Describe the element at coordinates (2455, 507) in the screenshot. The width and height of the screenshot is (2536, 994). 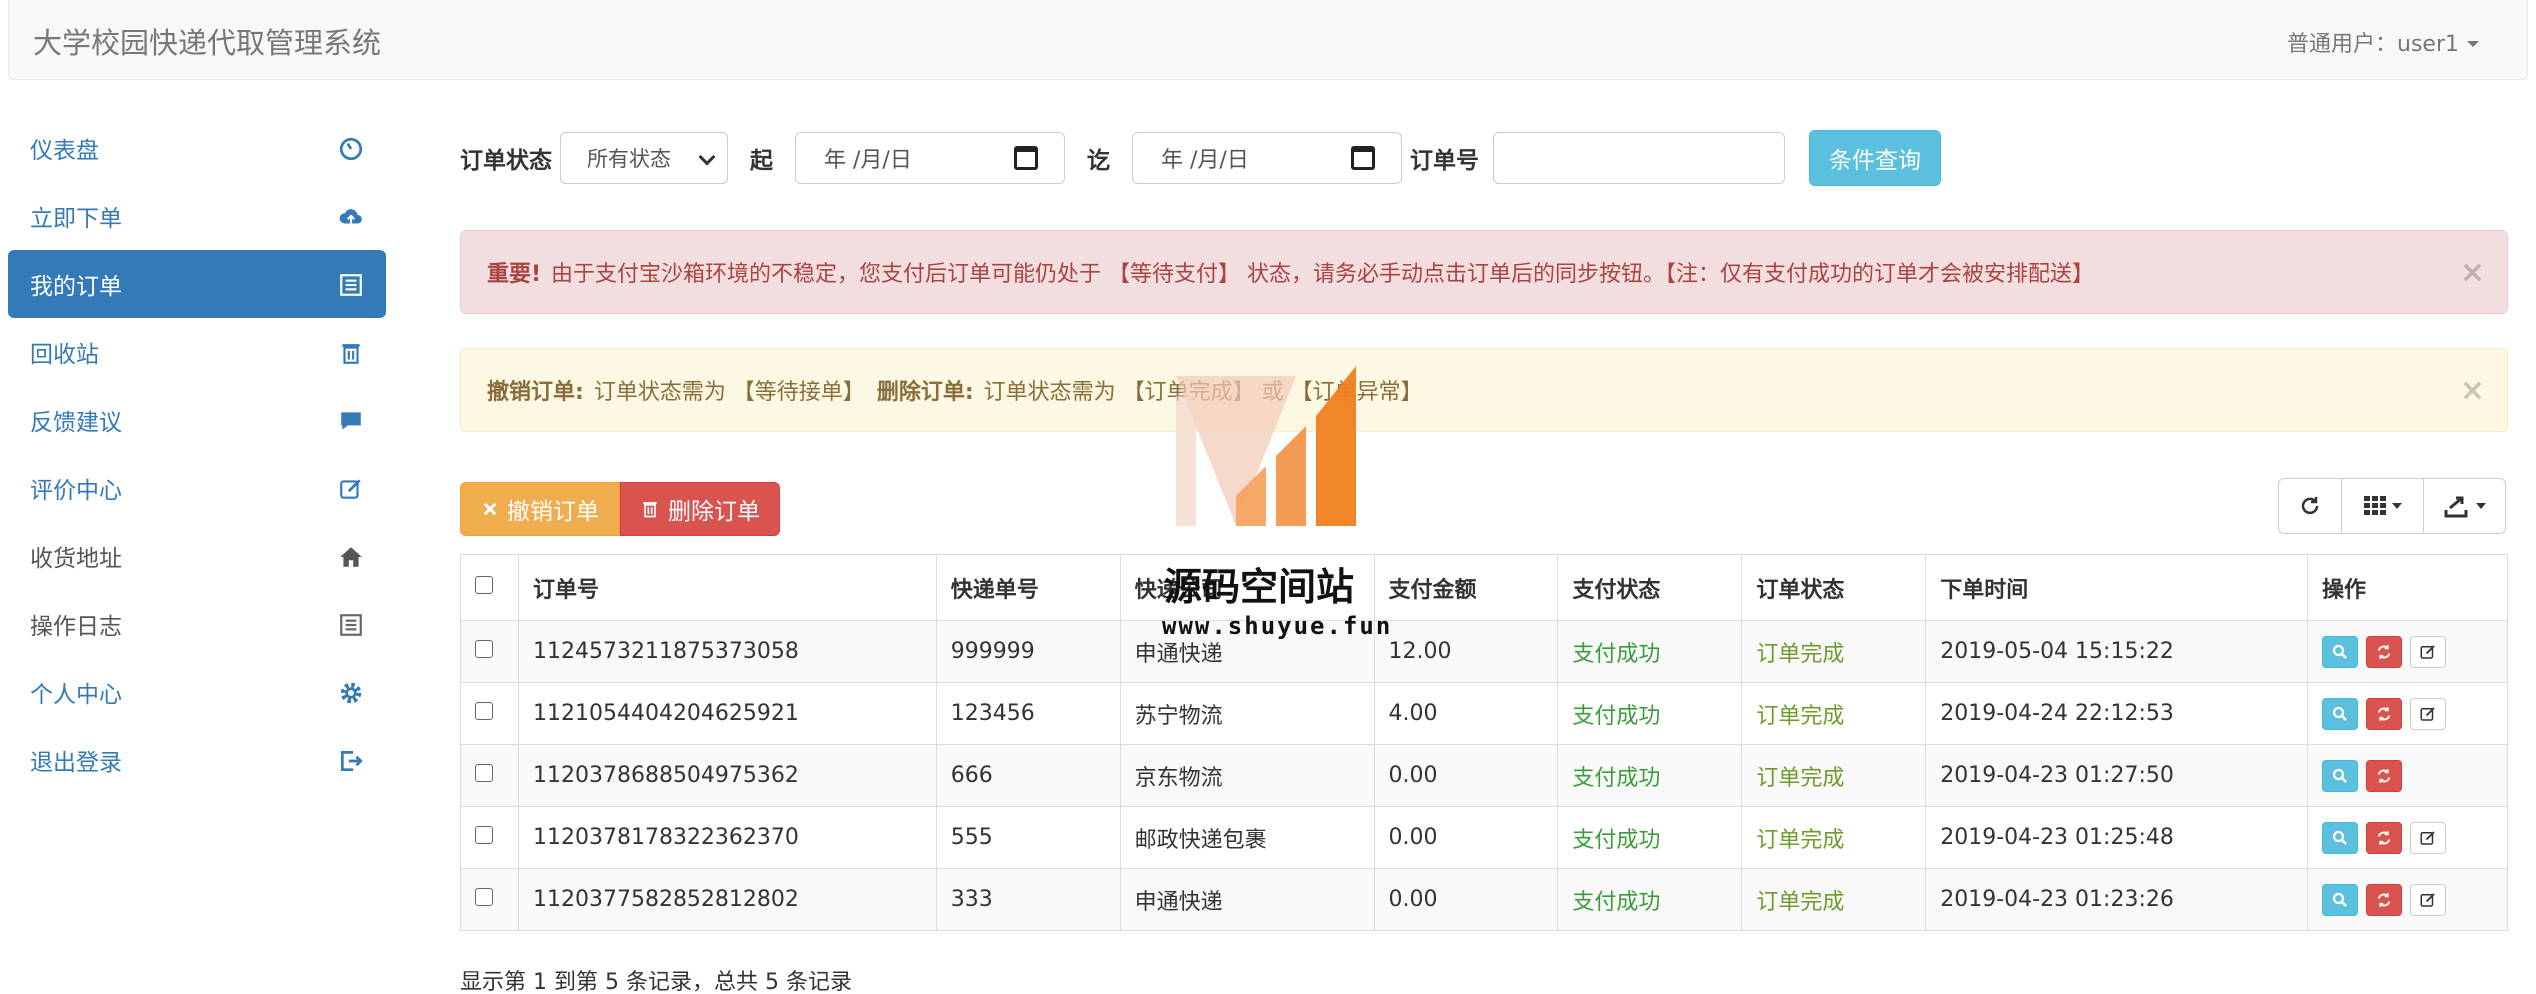
I see `export-icon` at that location.